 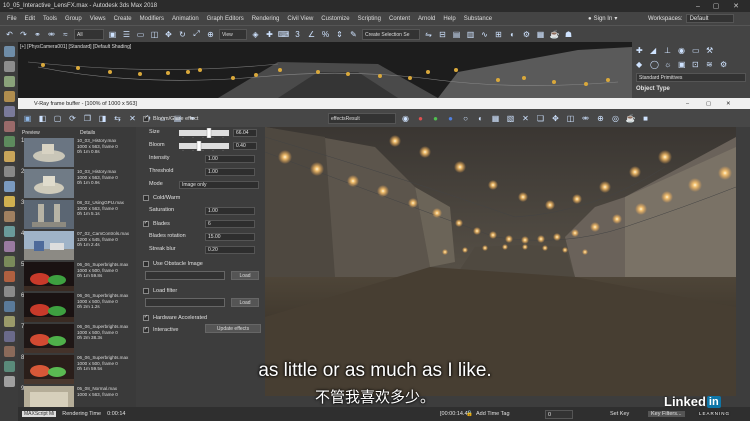 What do you see at coordinates (478, 19) in the screenshot?
I see `menu-substance: Substance` at bounding box center [478, 19].